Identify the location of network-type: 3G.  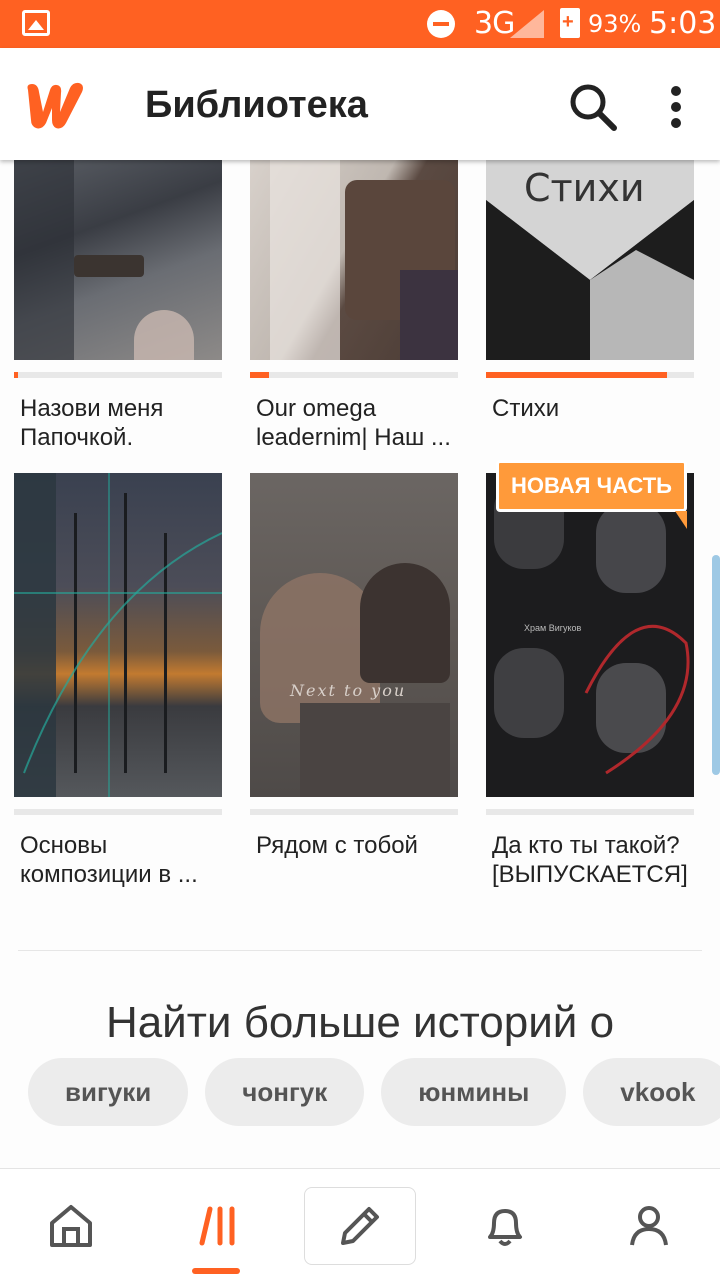
(494, 23).